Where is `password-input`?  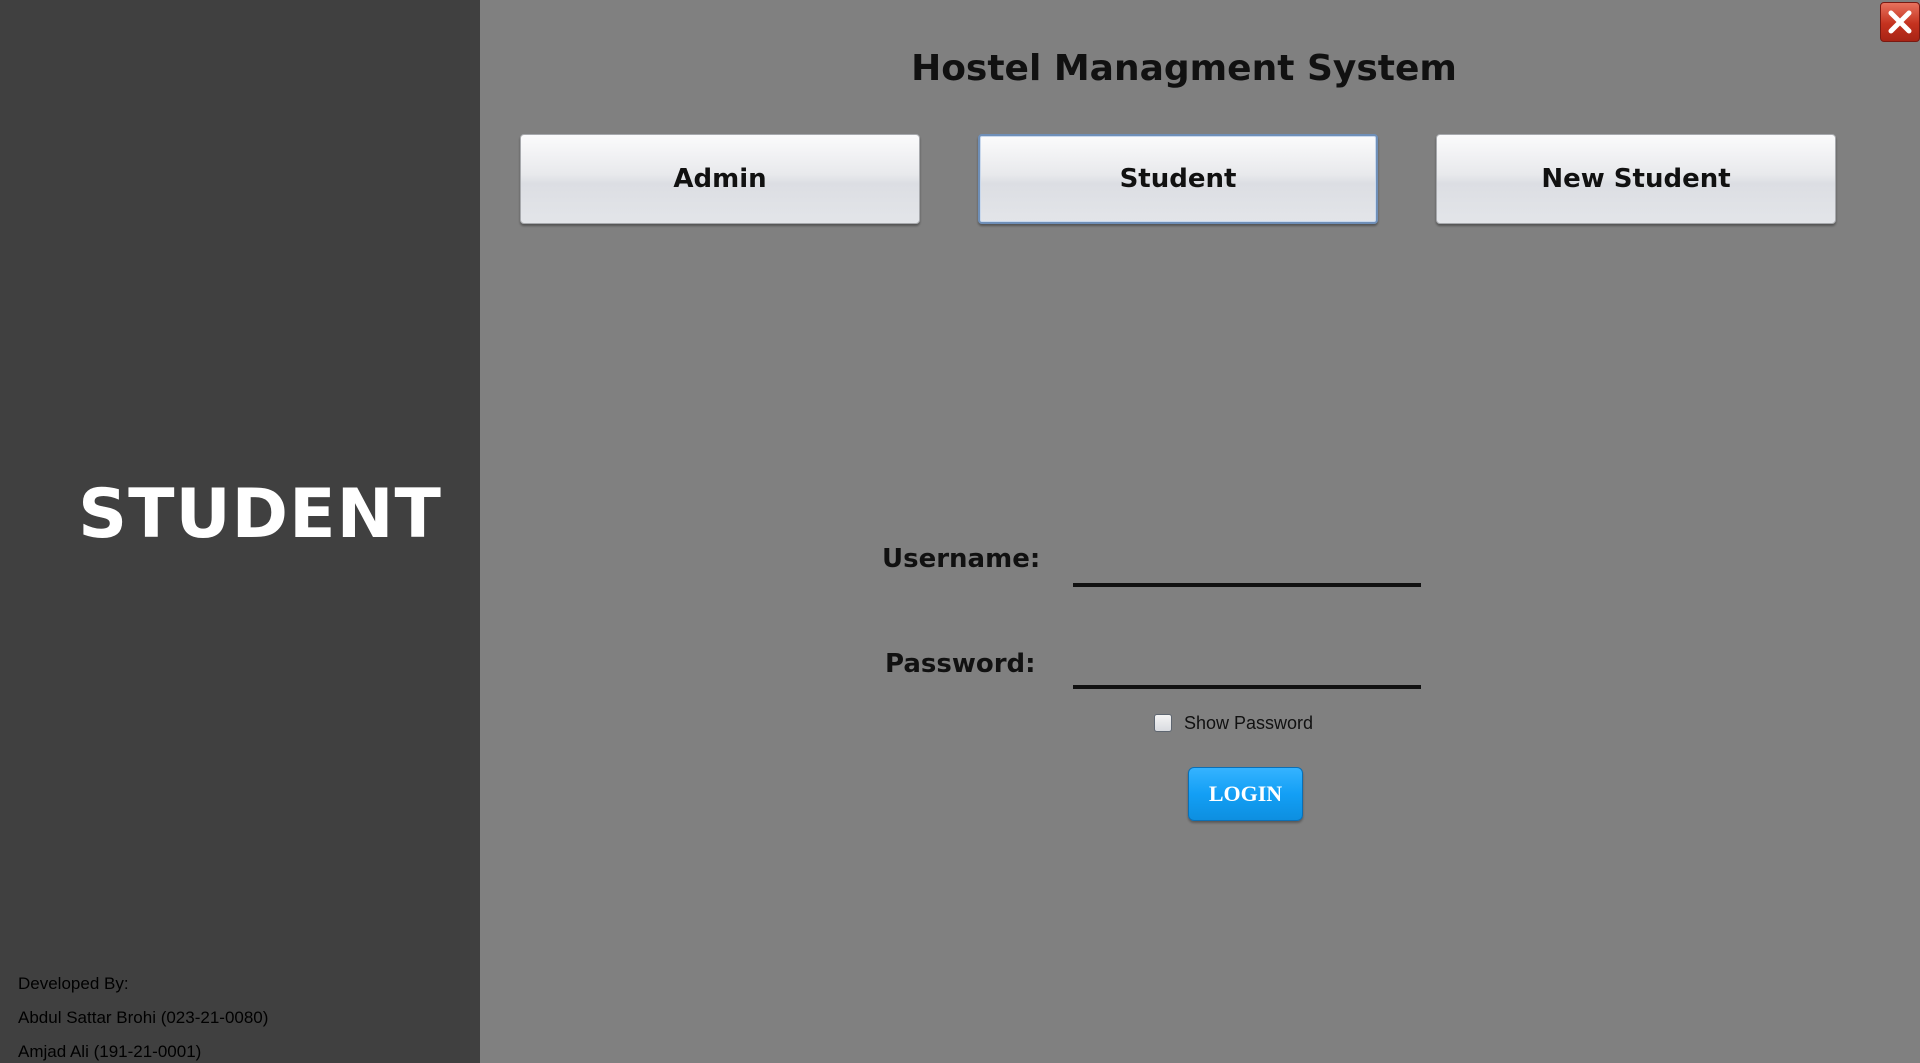
password-input is located at coordinates (1247, 667).